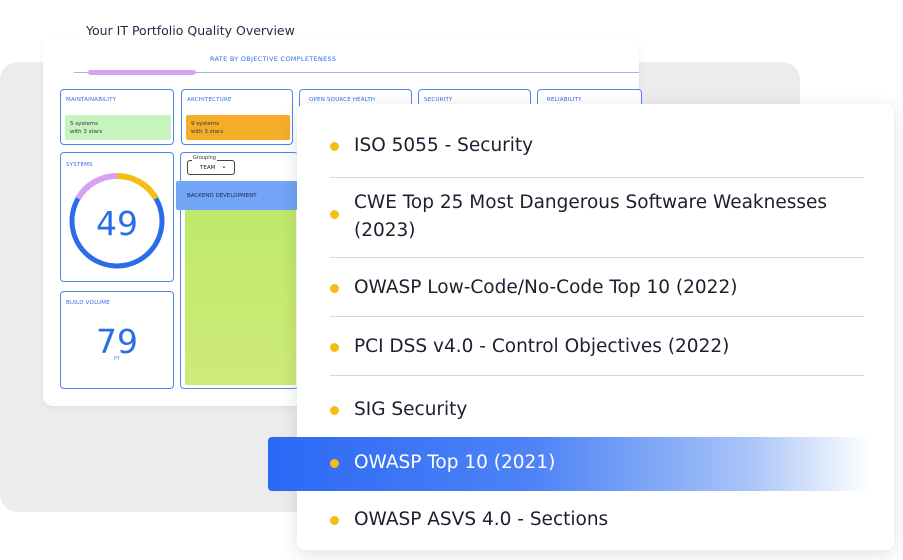  Describe the element at coordinates (190, 30) in the screenshot. I see `dashboard-title: Your IT Portfolio Quality Overview` at that location.